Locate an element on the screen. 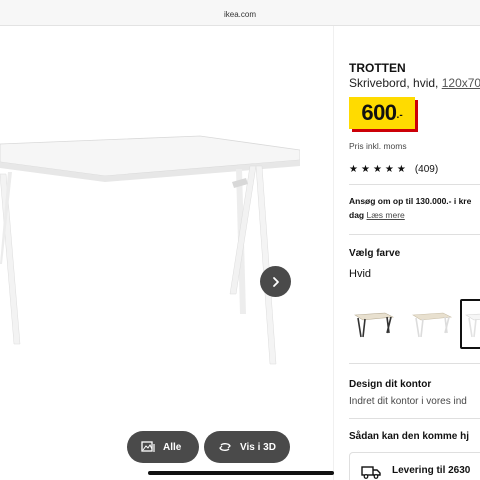 This screenshot has width=480, height=480. view-3d-label: Vis i 3D is located at coordinates (258, 447).